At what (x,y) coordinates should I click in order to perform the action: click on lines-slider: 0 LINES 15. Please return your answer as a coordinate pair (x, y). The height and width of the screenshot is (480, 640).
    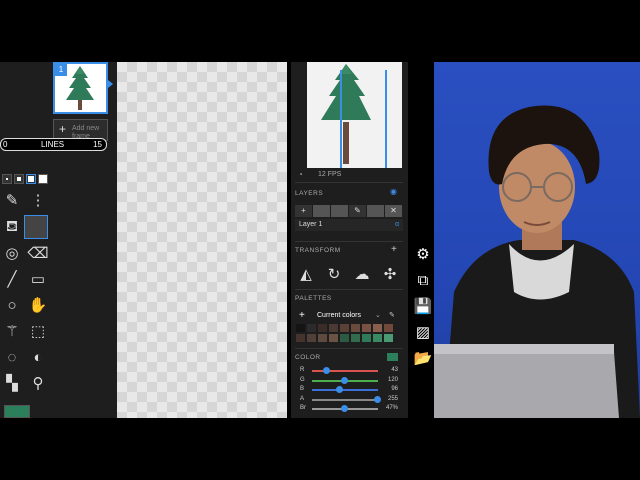
    Looking at the image, I should click on (53, 144).